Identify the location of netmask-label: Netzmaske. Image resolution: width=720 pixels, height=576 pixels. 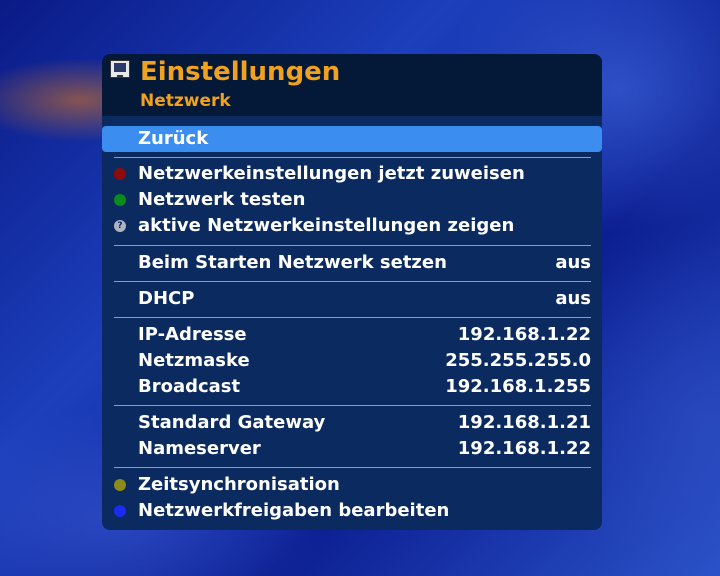
(194, 360).